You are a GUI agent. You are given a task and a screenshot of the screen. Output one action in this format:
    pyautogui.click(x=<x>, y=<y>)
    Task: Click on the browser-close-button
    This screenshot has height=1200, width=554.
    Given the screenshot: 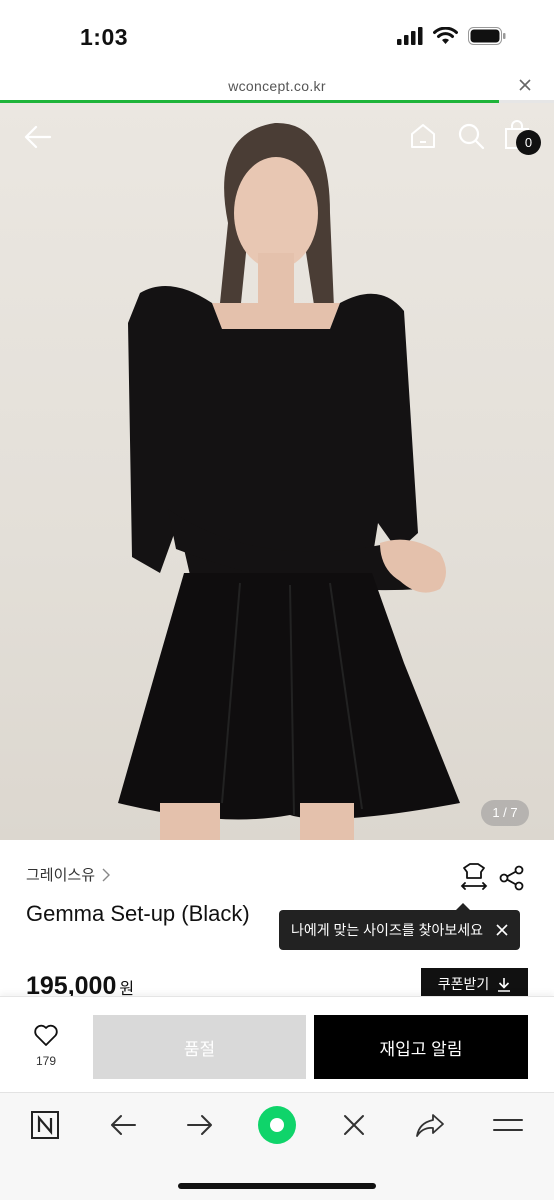 What is the action you would take?
    pyautogui.click(x=354, y=1125)
    